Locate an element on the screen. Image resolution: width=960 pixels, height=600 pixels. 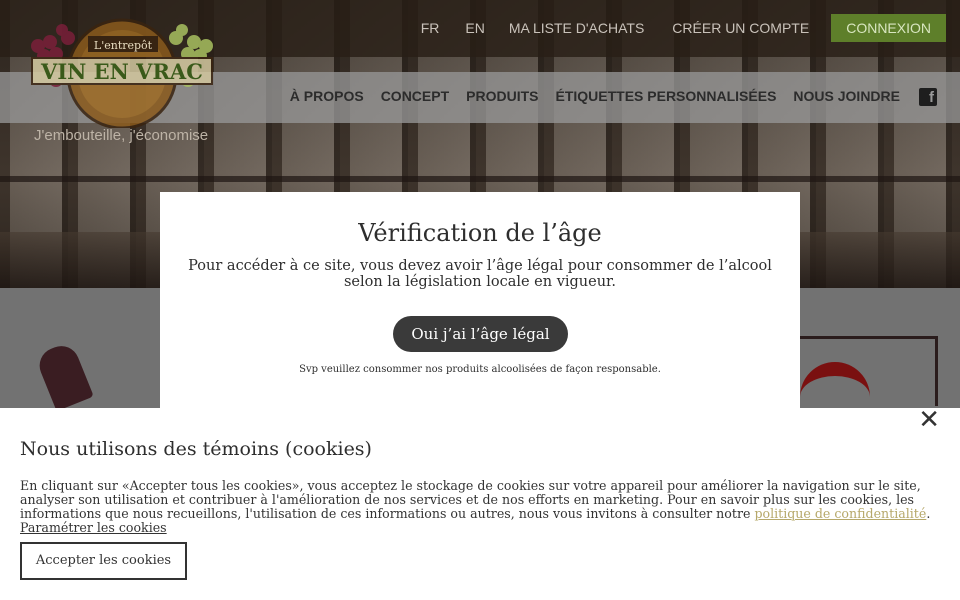
accept-cookies-button: Accepter les cookies is located at coordinates (103, 561).